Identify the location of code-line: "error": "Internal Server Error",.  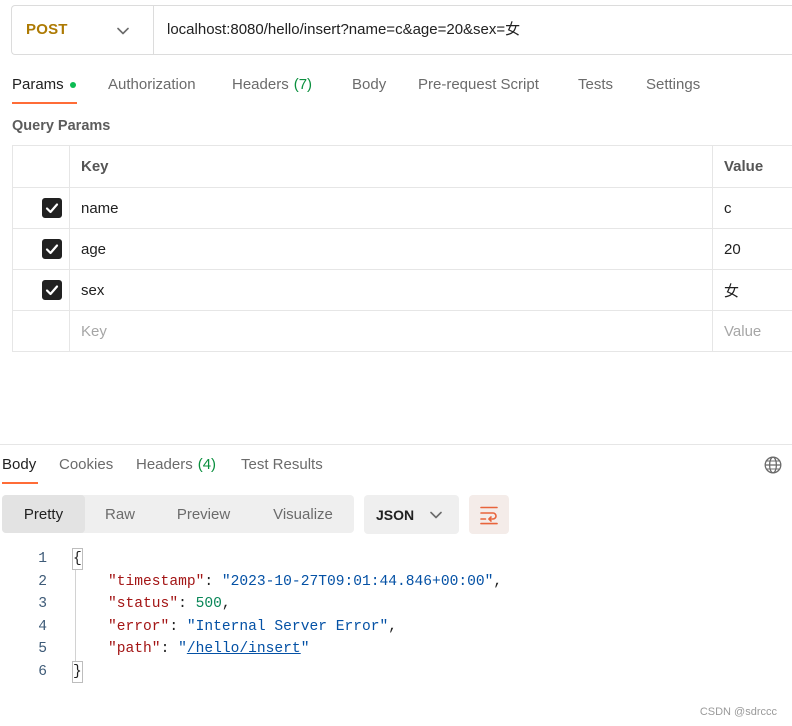
(423, 627).